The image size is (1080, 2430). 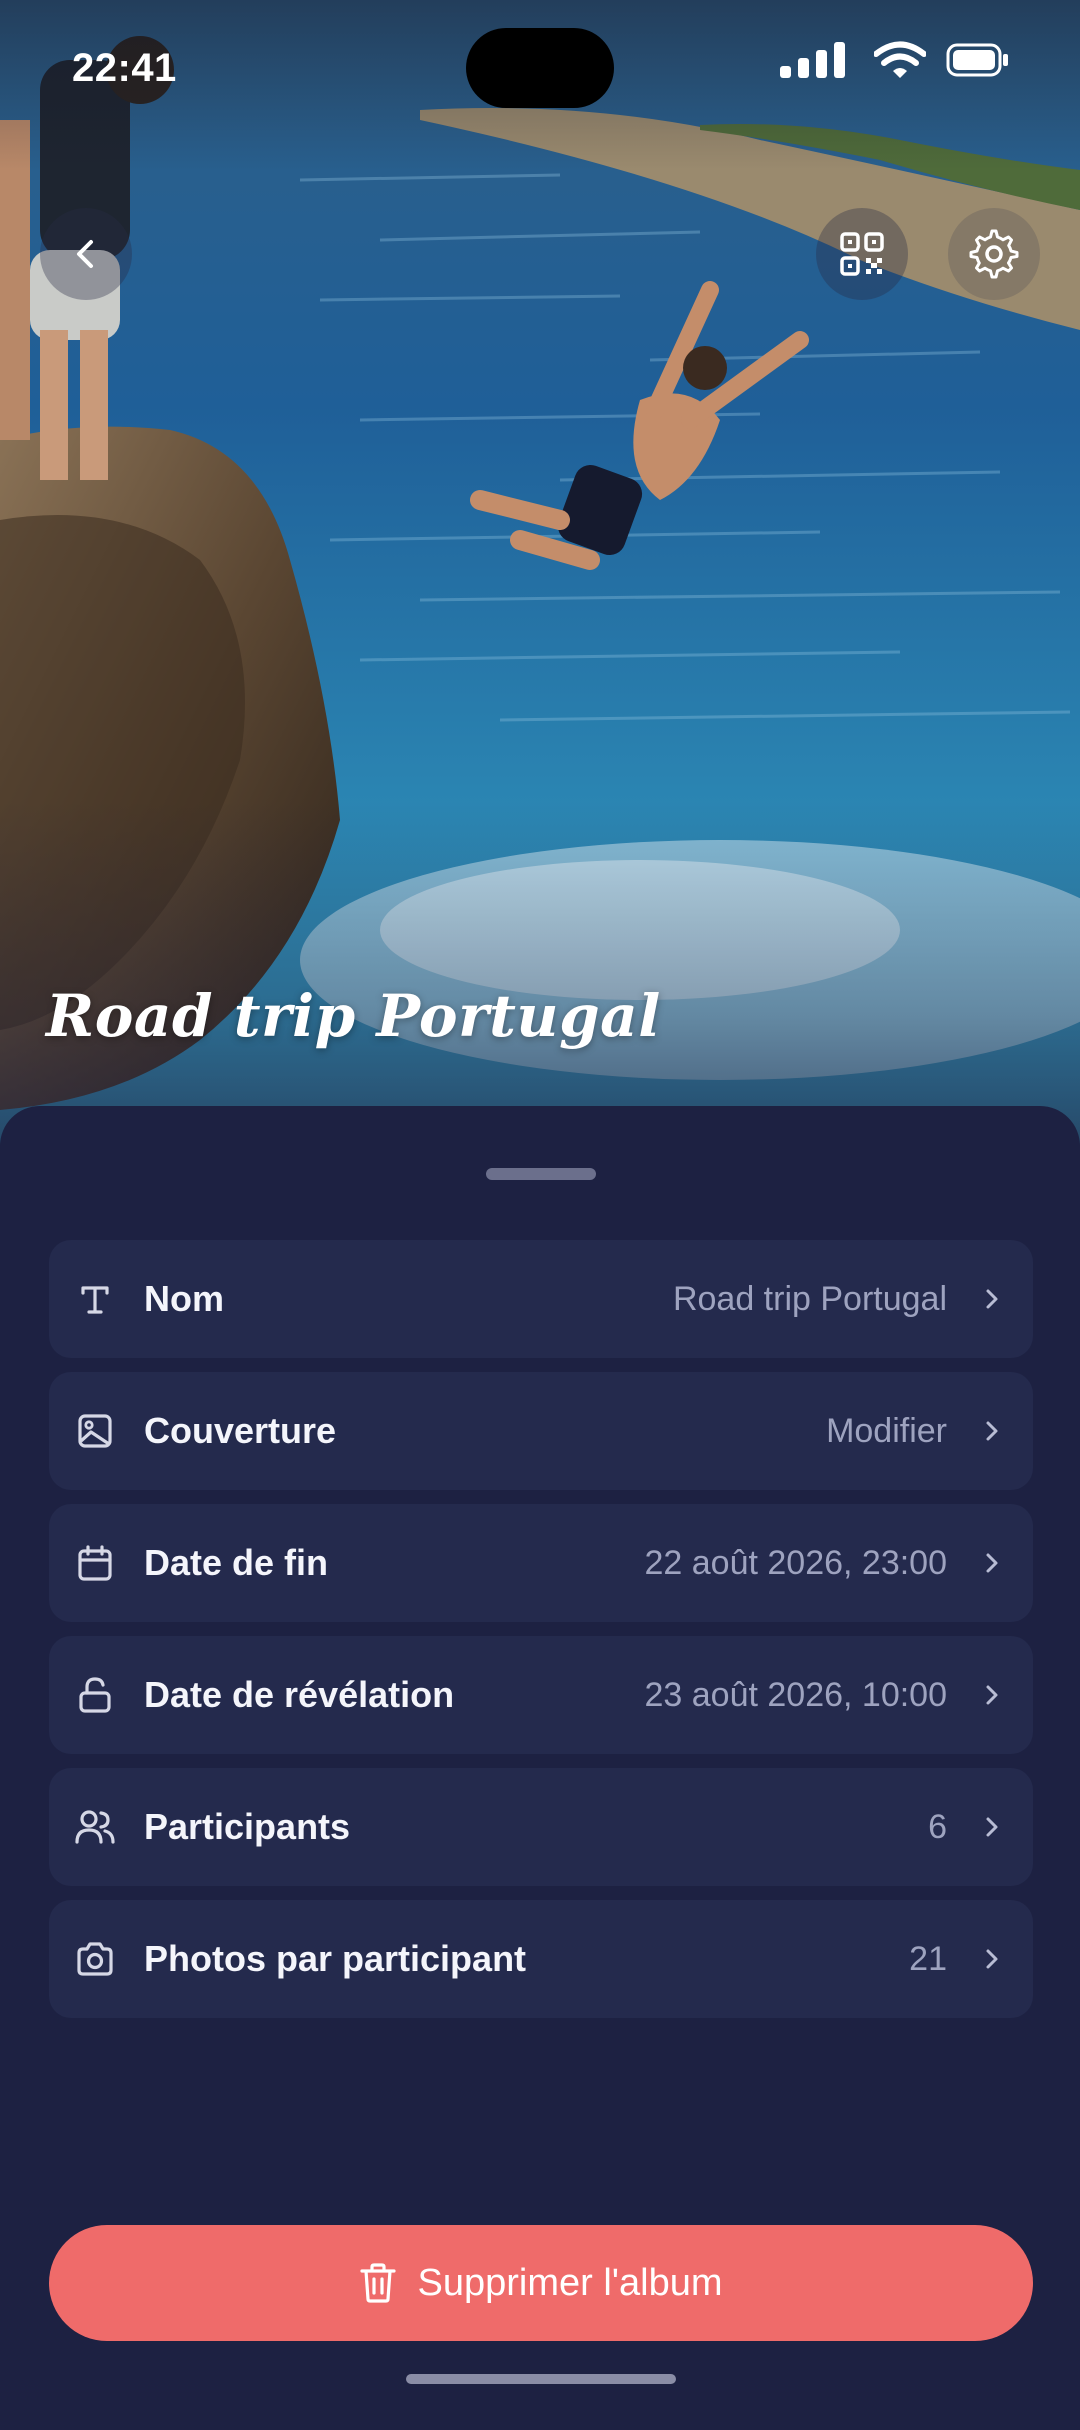 What do you see at coordinates (541, 1431) in the screenshot?
I see `setting-row-cover: Couverture Modifier` at bounding box center [541, 1431].